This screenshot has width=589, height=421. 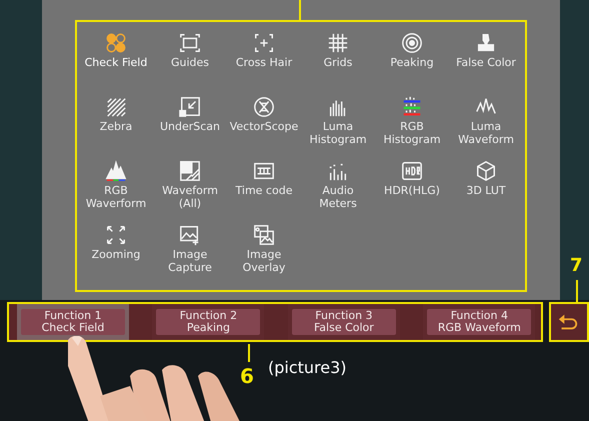 I want to click on menu-item: RGB Histogram, so click(x=412, y=128).